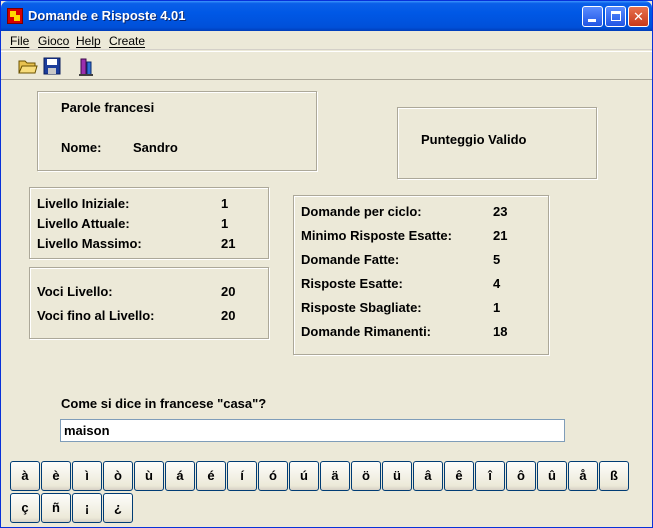 Image resolution: width=653 pixels, height=528 pixels. I want to click on maximize-icon, so click(616, 16).